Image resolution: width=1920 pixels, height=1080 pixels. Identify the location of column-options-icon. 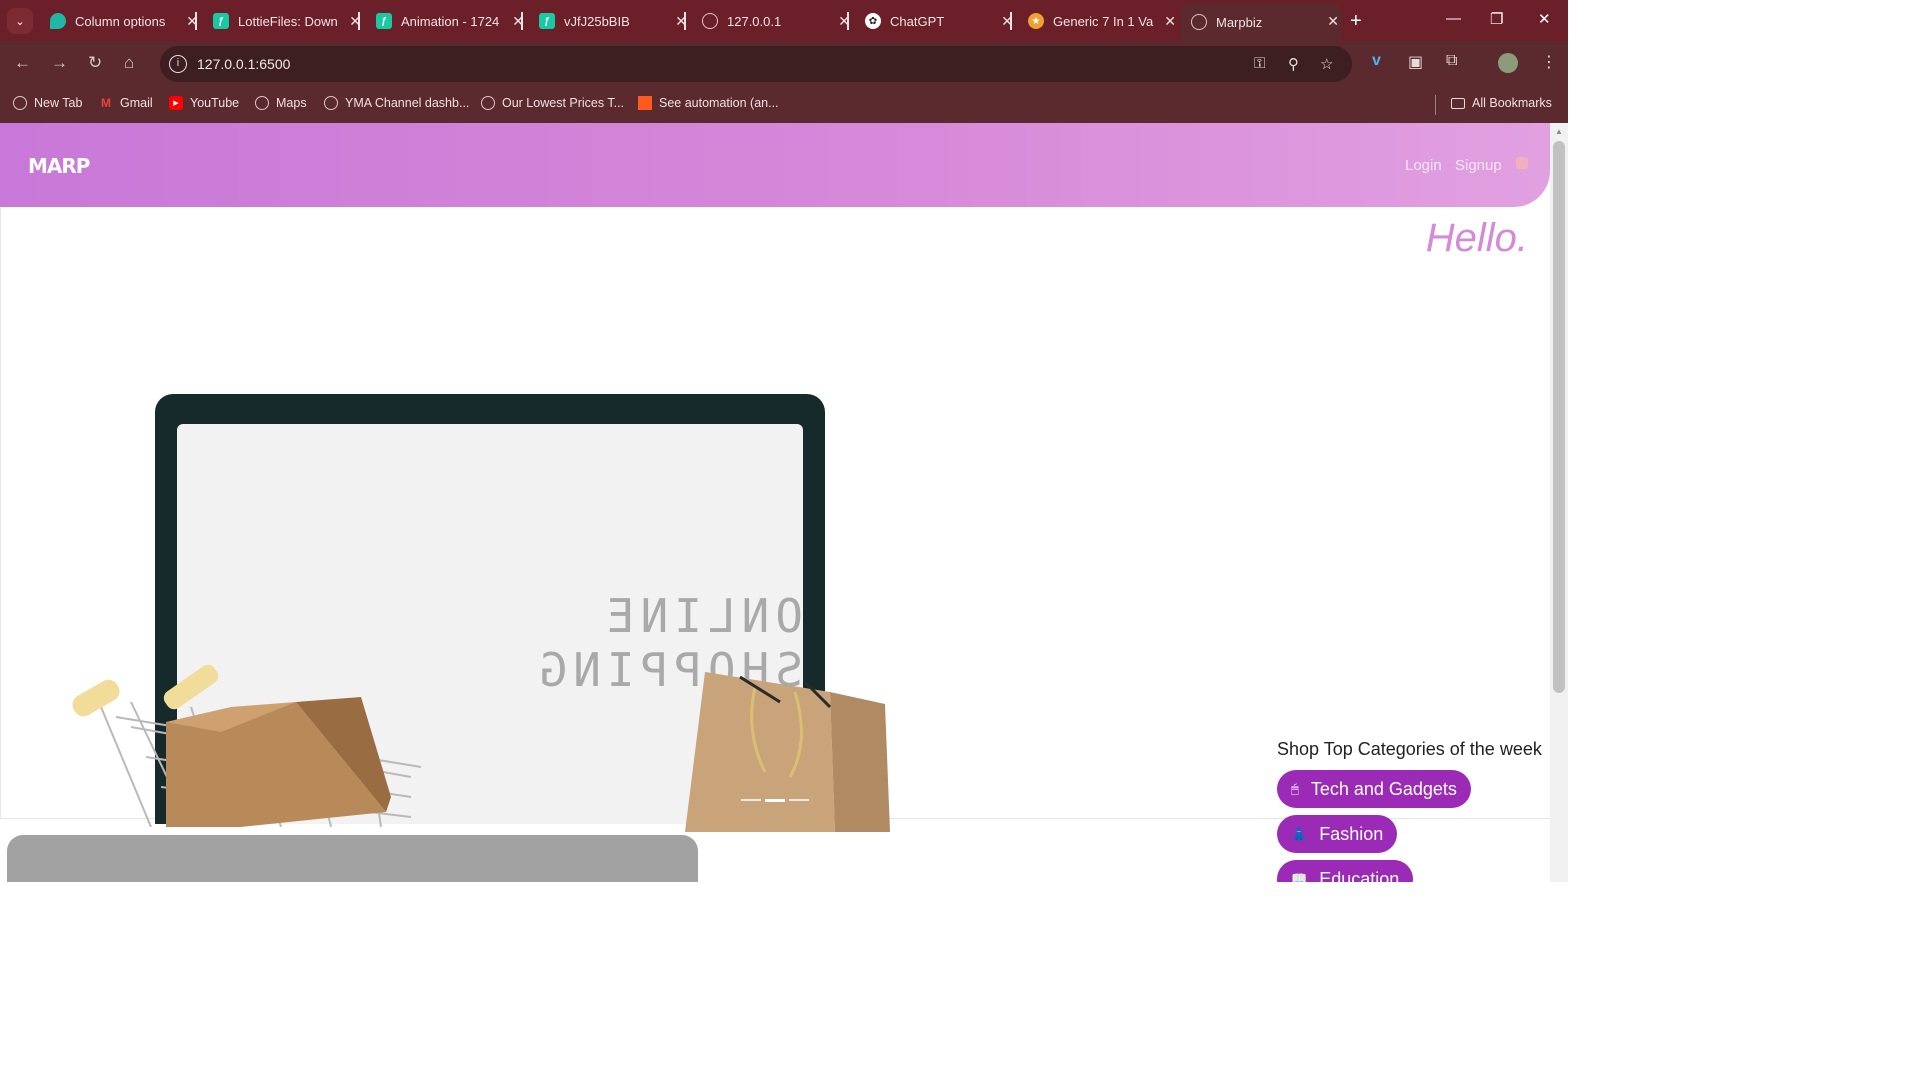
(58, 21).